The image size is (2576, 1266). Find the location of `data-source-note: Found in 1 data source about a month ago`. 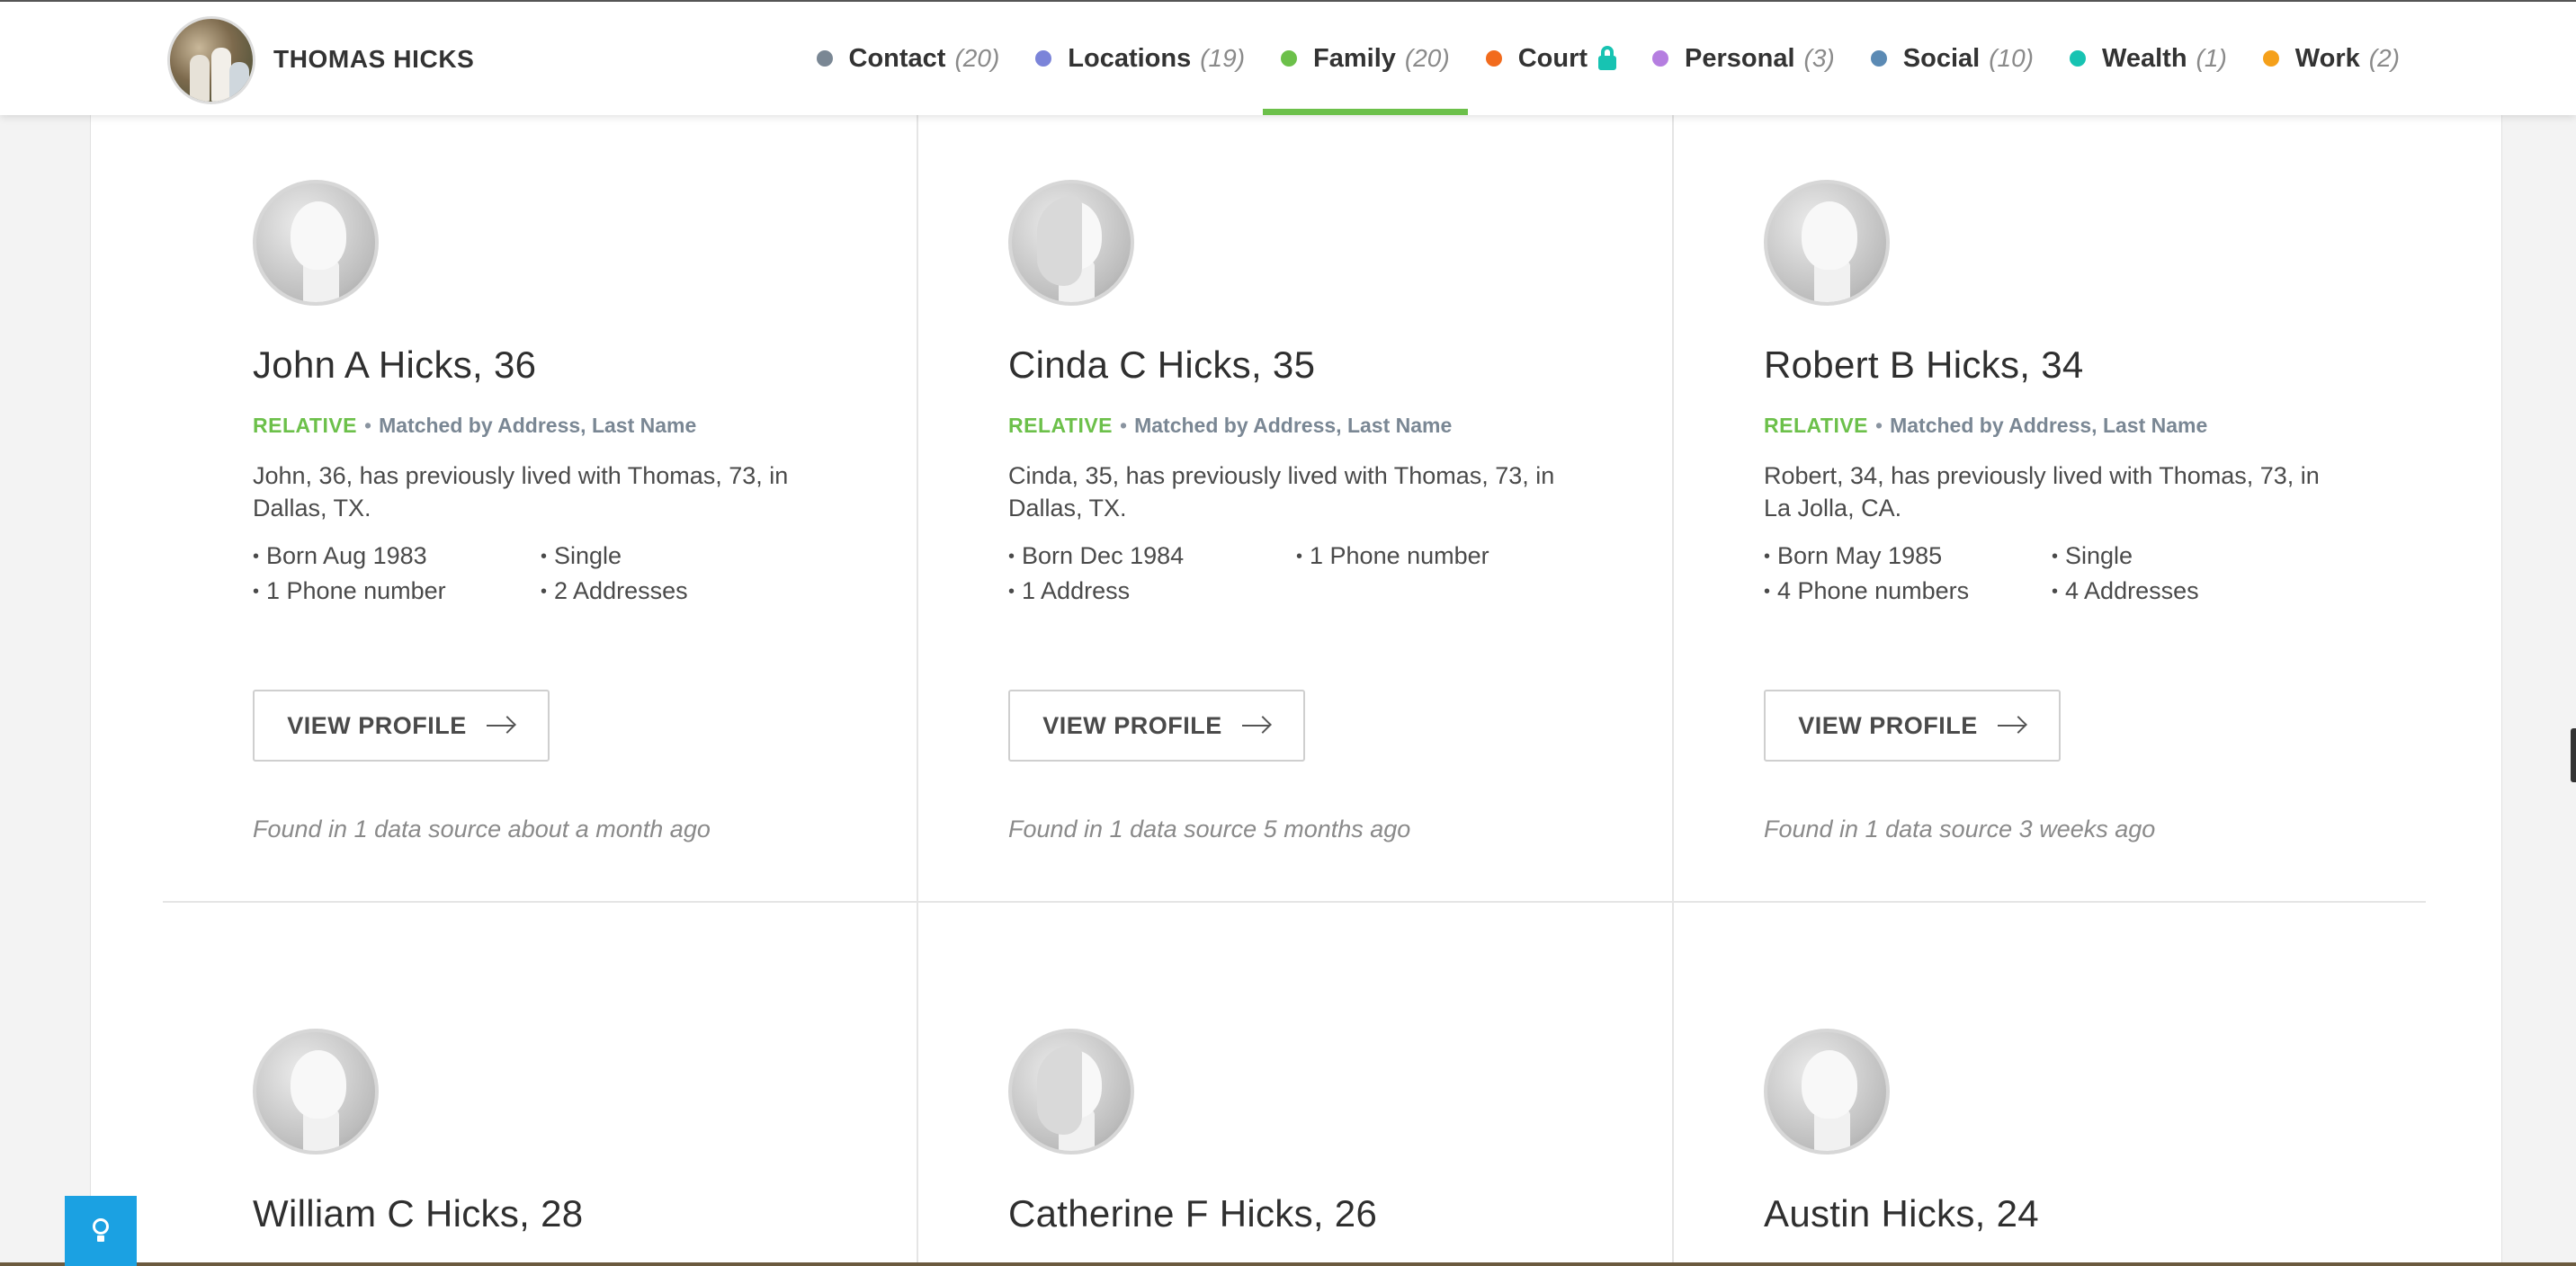

data-source-note: Found in 1 data source about a month ago is located at coordinates (482, 830).